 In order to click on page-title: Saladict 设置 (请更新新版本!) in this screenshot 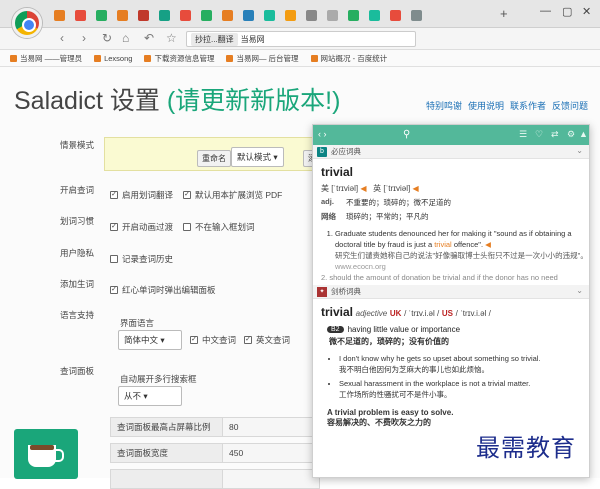, I will do `click(177, 101)`.